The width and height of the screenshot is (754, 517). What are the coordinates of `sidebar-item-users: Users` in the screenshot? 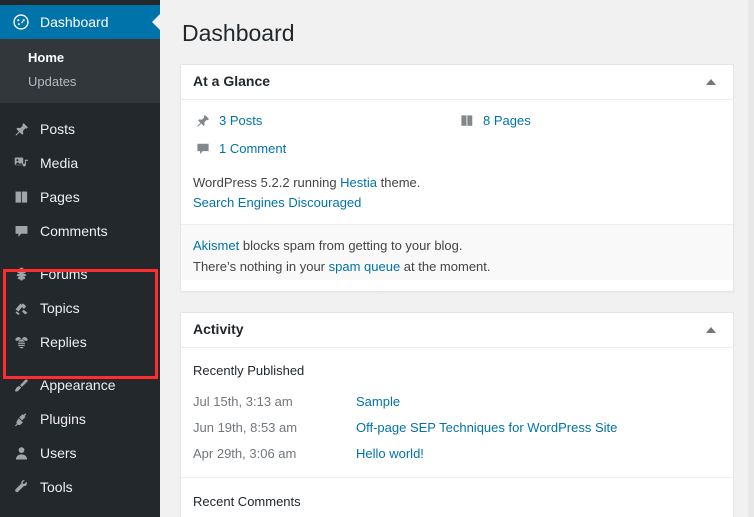 It's located at (80, 453).